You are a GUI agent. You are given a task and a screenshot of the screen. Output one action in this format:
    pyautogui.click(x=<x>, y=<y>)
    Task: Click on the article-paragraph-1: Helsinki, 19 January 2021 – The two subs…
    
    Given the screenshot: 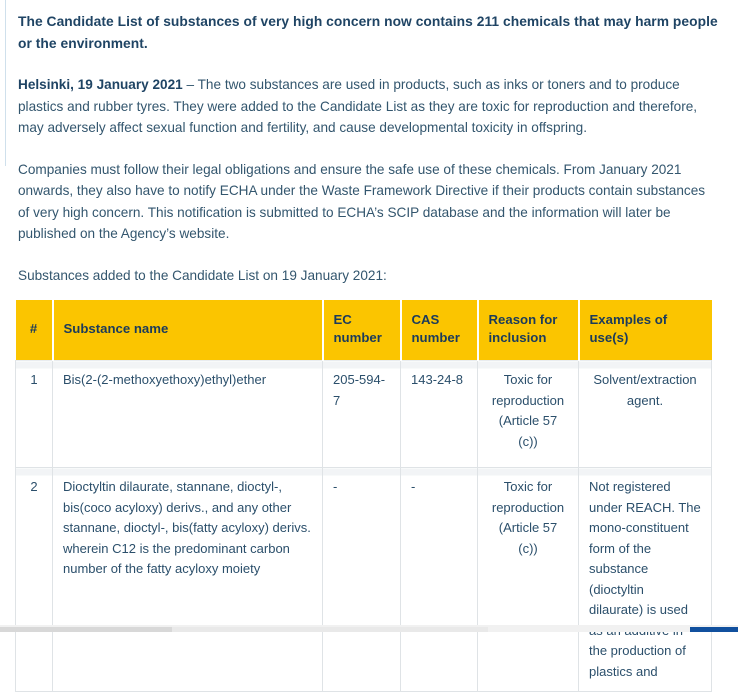 What is the action you would take?
    pyautogui.click(x=369, y=106)
    